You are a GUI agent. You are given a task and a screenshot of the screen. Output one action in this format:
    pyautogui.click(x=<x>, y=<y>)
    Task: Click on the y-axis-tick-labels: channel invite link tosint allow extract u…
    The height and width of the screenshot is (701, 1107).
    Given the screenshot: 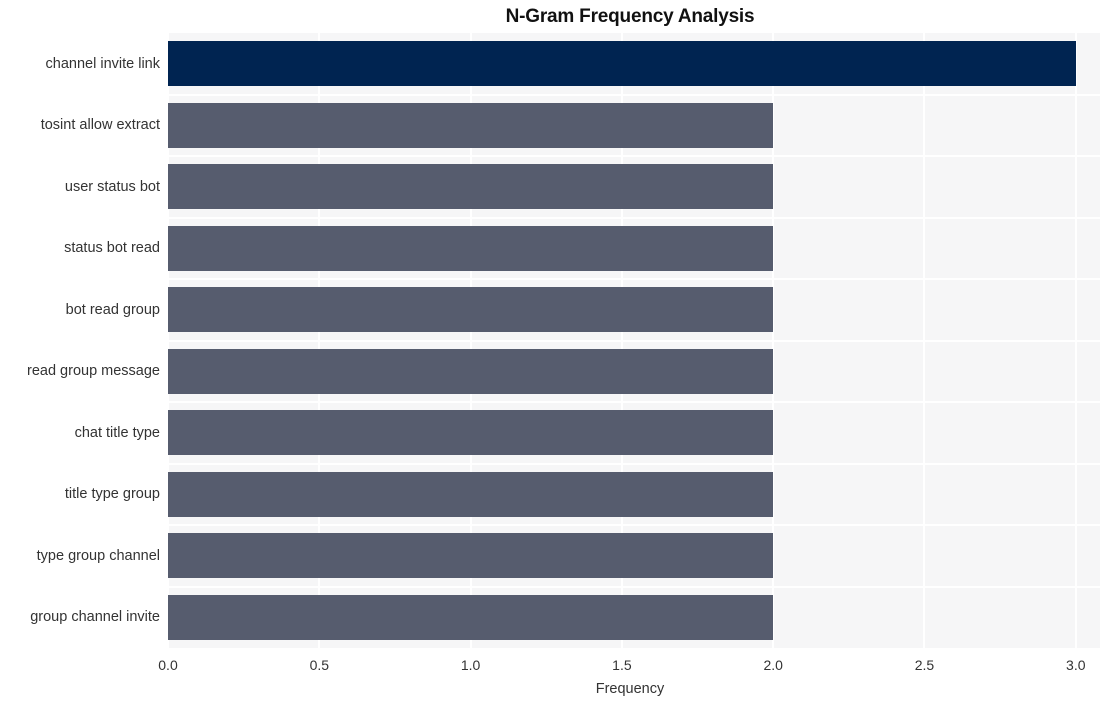 What is the action you would take?
    pyautogui.click(x=80, y=340)
    